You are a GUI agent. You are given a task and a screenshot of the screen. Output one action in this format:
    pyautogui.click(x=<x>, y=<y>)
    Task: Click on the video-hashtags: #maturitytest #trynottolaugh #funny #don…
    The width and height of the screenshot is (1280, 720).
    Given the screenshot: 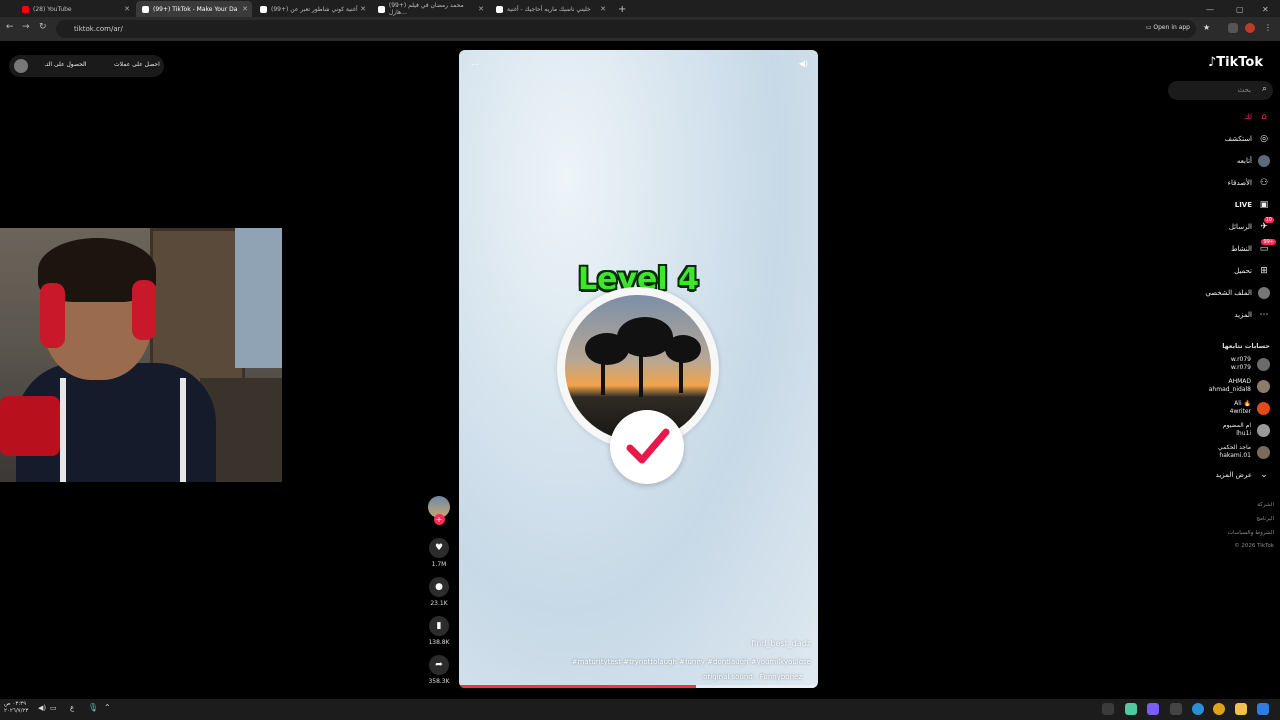 What is the action you would take?
    pyautogui.click(x=691, y=662)
    